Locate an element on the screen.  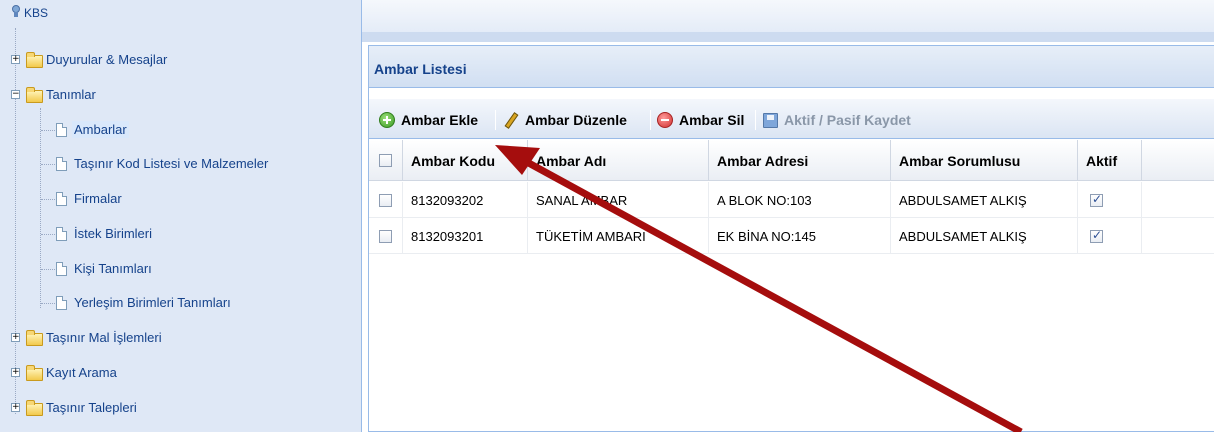
tree-item: + Taşınır Mal İşlemleri is located at coordinates (180, 338).